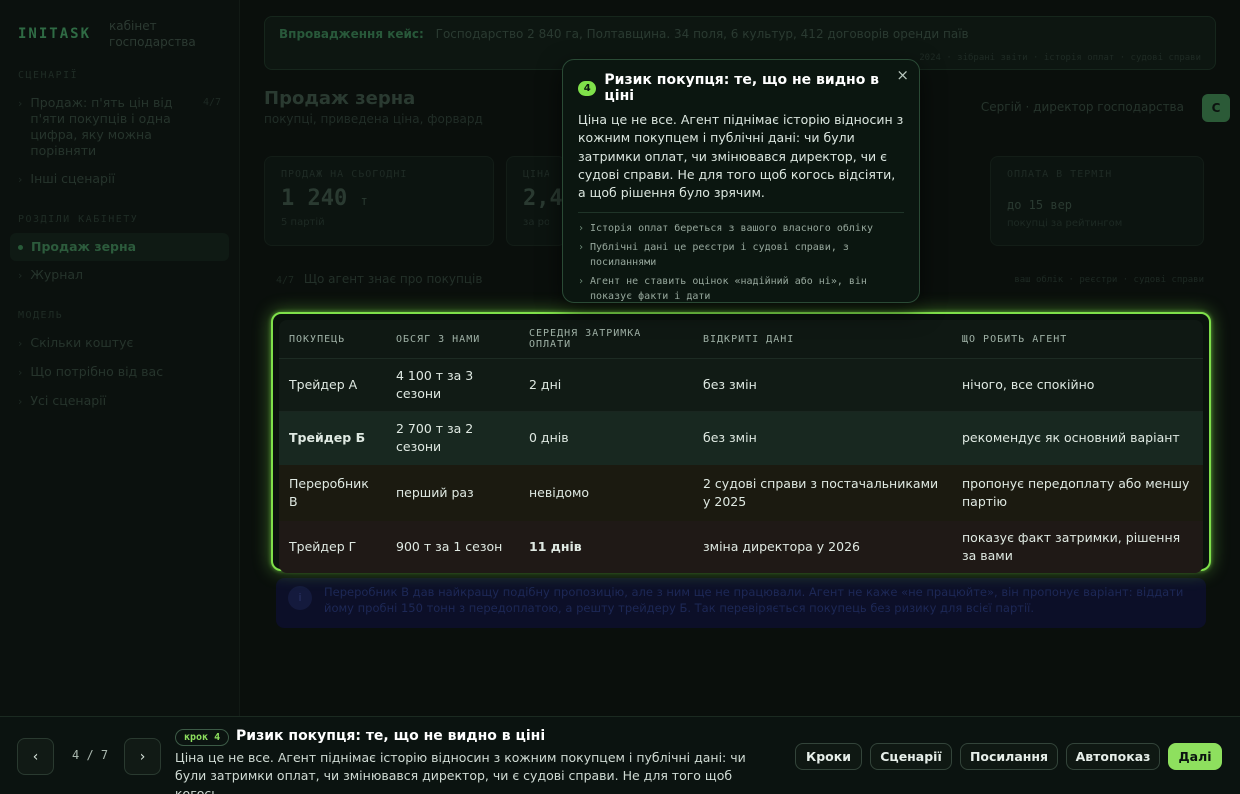  I want to click on logo: INITASK, so click(55, 34).